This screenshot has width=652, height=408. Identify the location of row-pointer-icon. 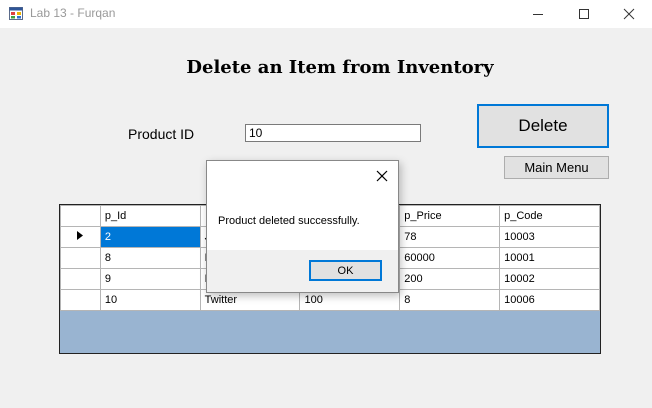
(80, 235).